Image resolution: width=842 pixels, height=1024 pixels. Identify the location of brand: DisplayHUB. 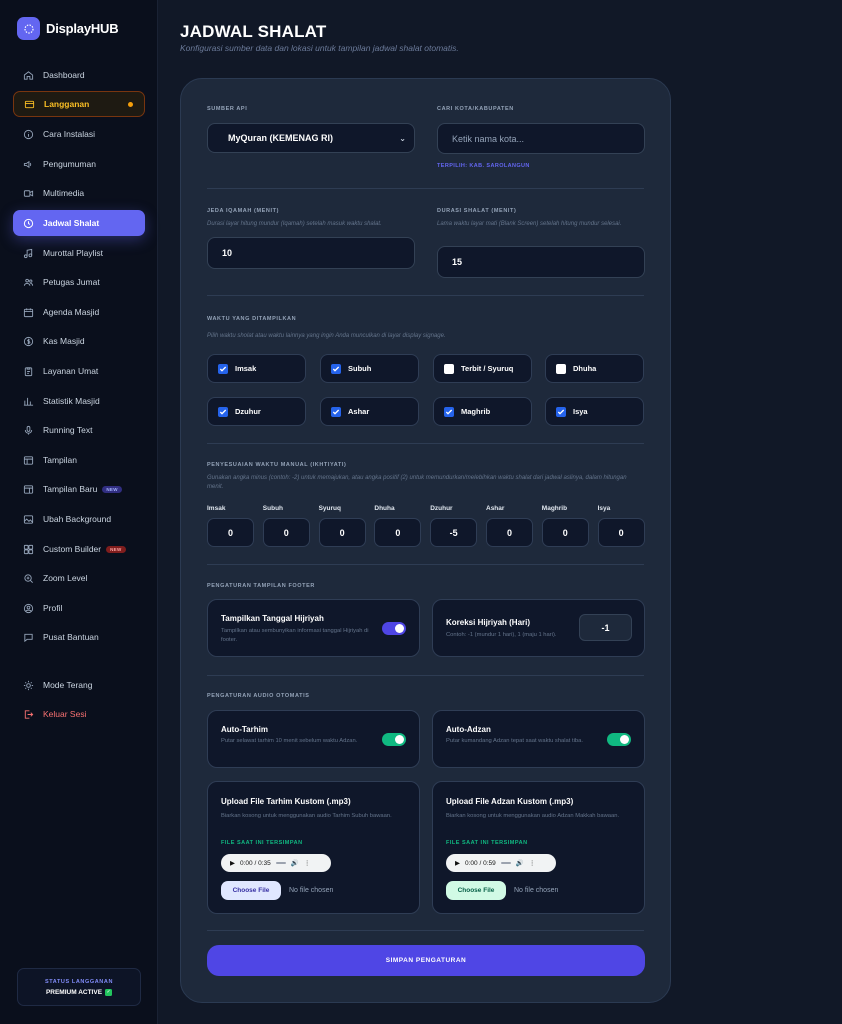
(68, 28).